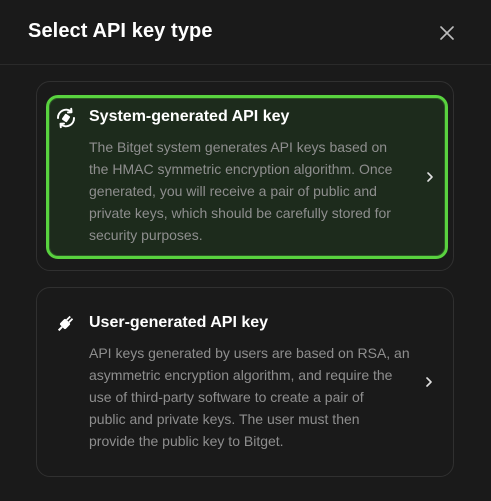 The height and width of the screenshot is (501, 491). Describe the element at coordinates (189, 116) in the screenshot. I see `option-title: System-generated API key` at that location.